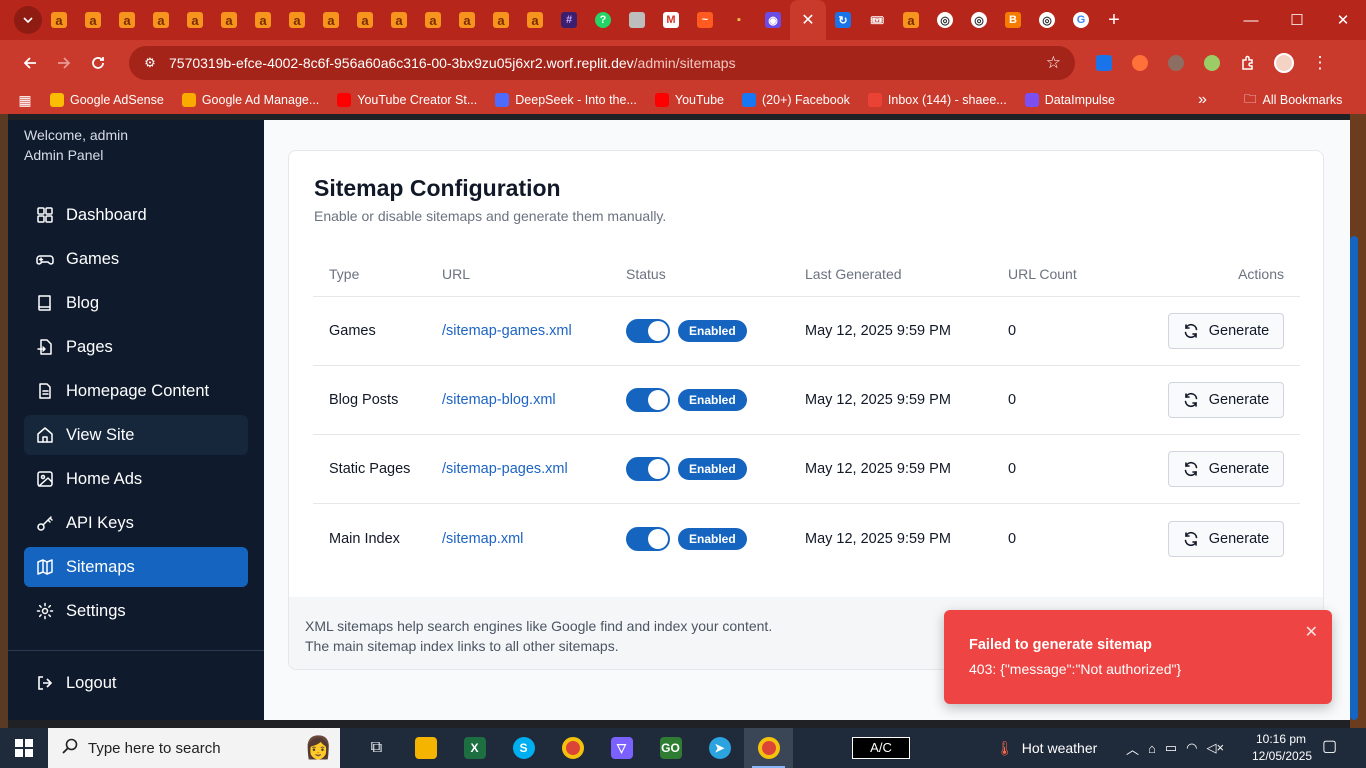 The image size is (1366, 768). Describe the element at coordinates (136, 683) in the screenshot. I see `logout-button: Logout` at that location.